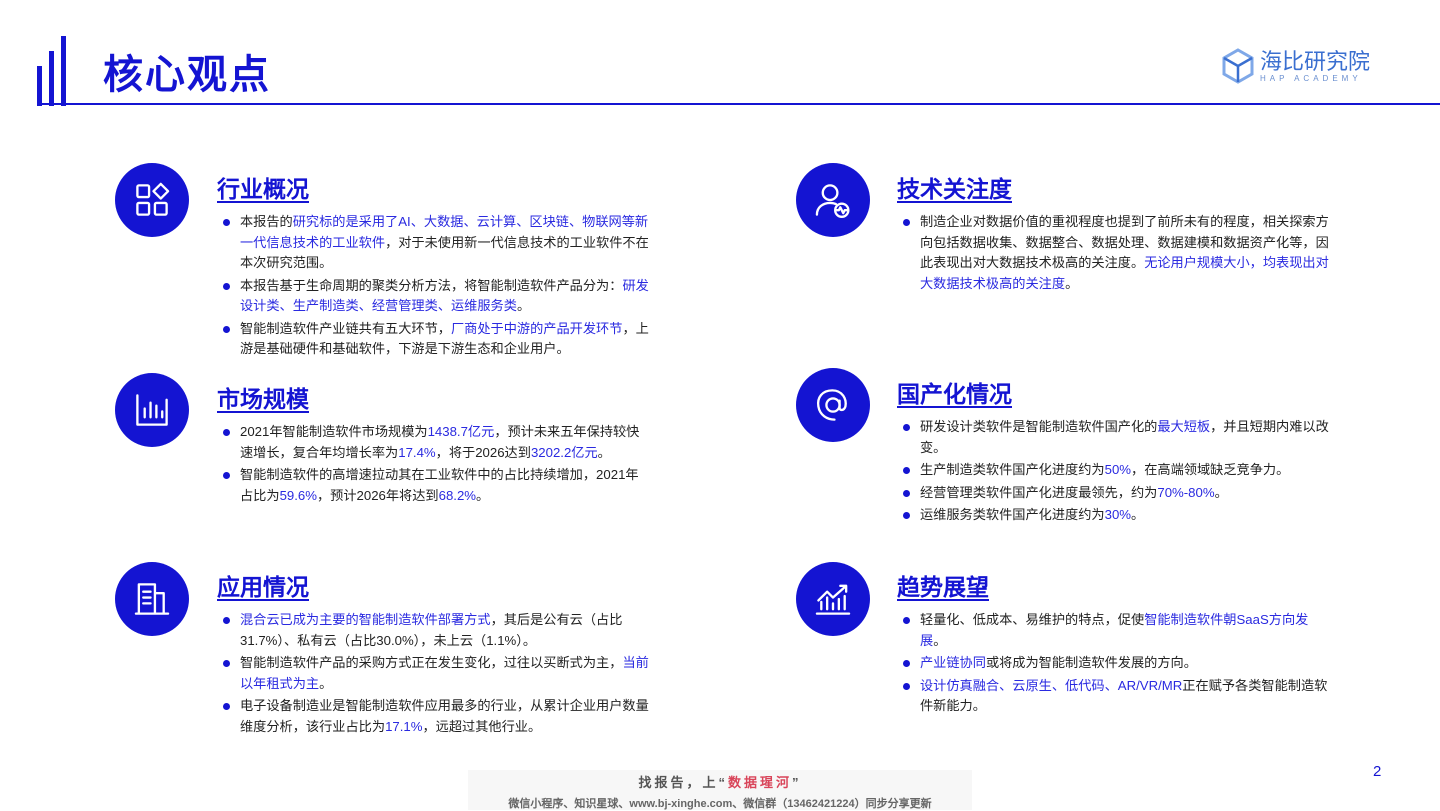 The height and width of the screenshot is (811, 1440). I want to click on user-monitor-icon, so click(832, 201).